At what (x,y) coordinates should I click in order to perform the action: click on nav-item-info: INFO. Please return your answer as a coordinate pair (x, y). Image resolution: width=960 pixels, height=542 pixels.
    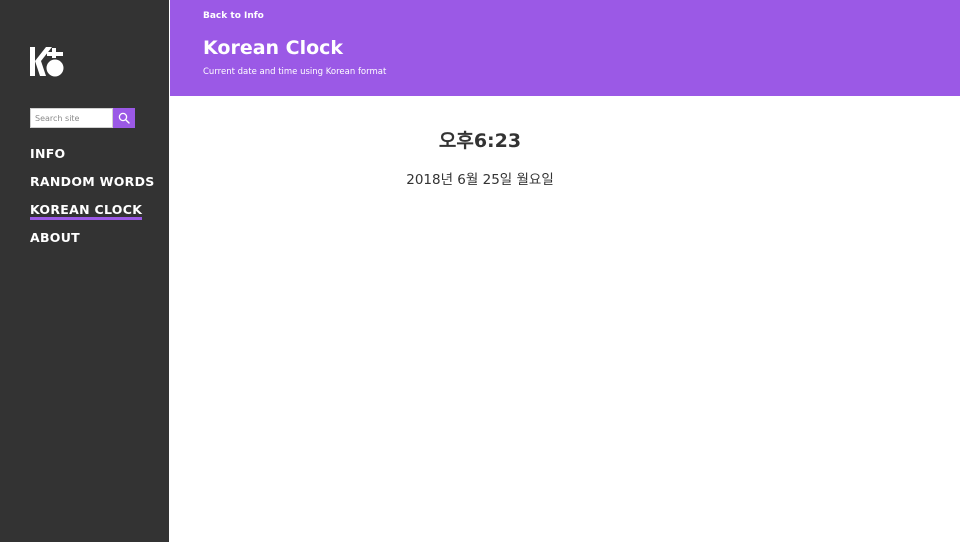
    Looking at the image, I should click on (92, 160).